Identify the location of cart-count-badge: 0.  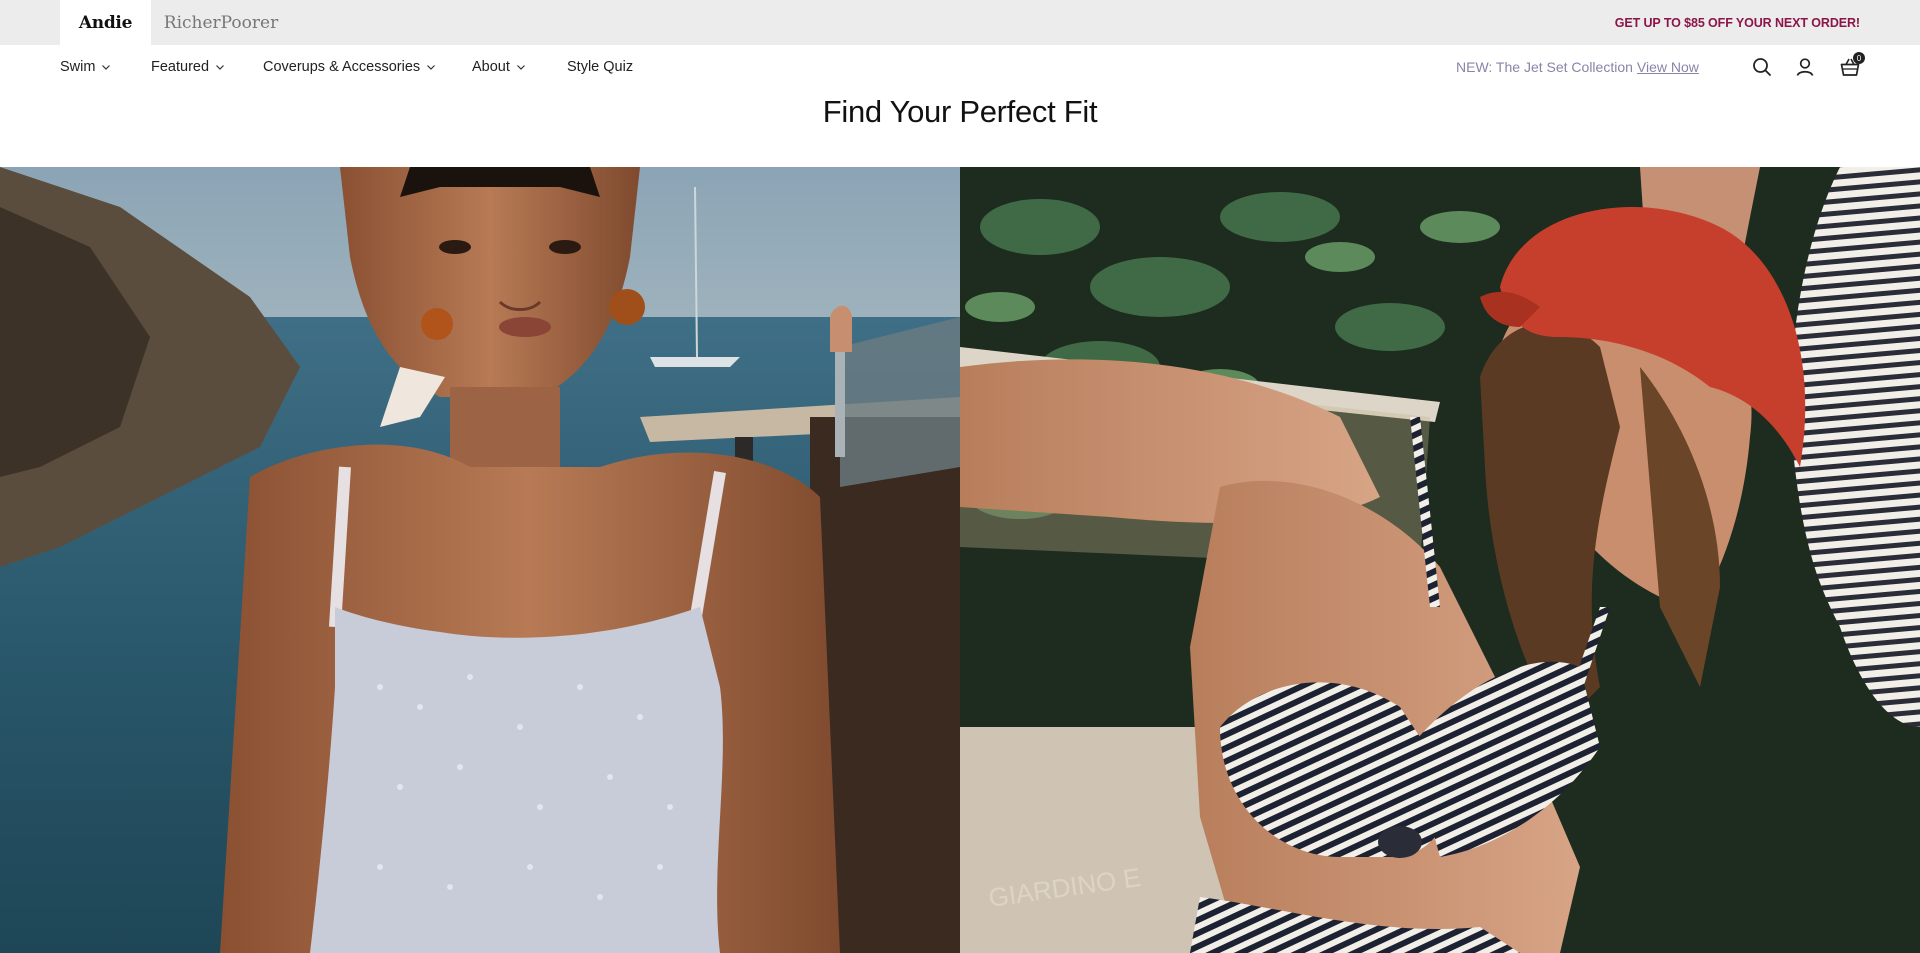
(1859, 58).